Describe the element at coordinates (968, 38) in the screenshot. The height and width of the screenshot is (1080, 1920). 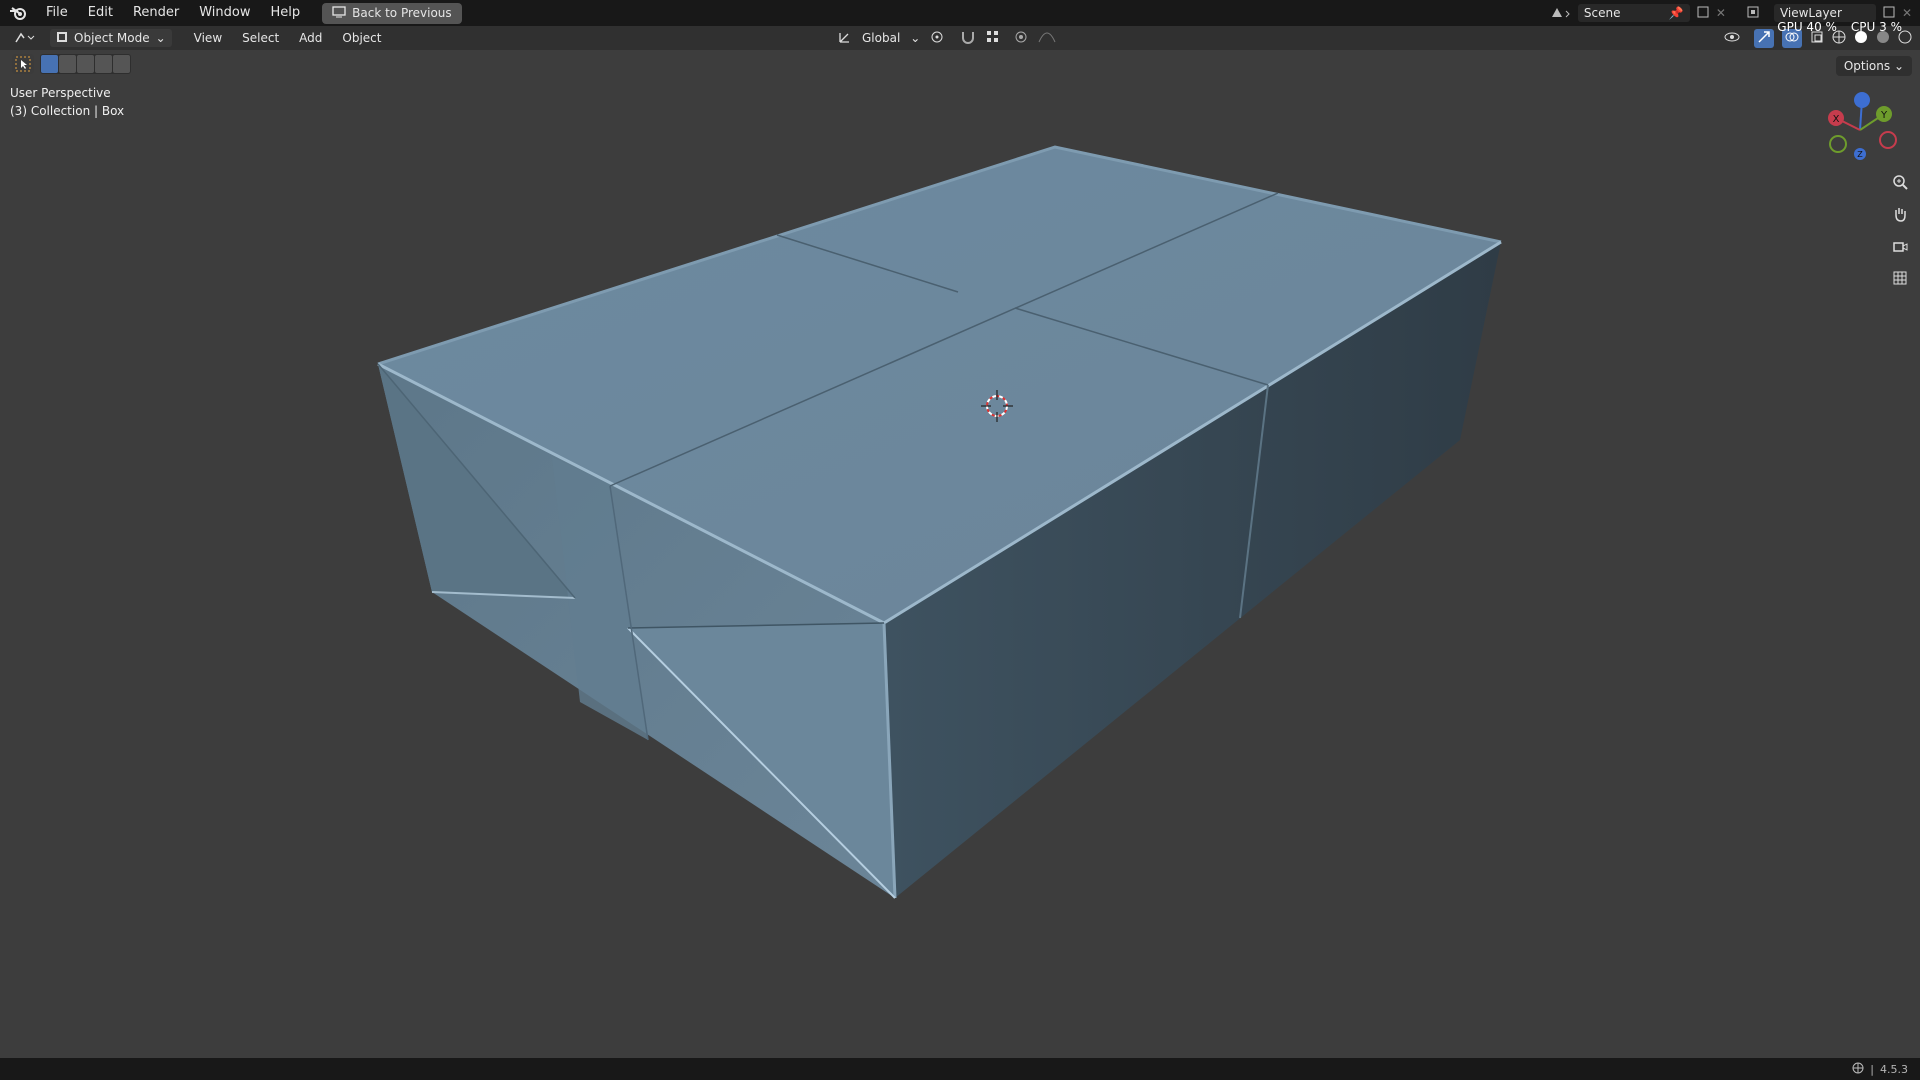
I see `snap-icon` at that location.